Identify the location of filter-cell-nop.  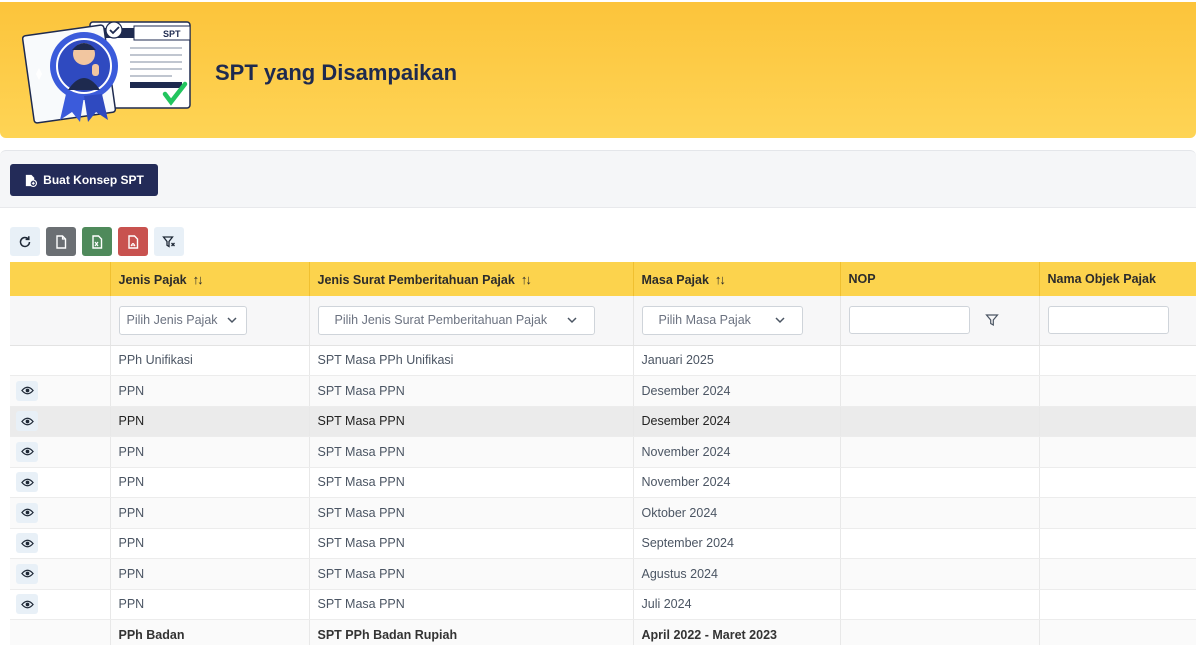
(940, 321).